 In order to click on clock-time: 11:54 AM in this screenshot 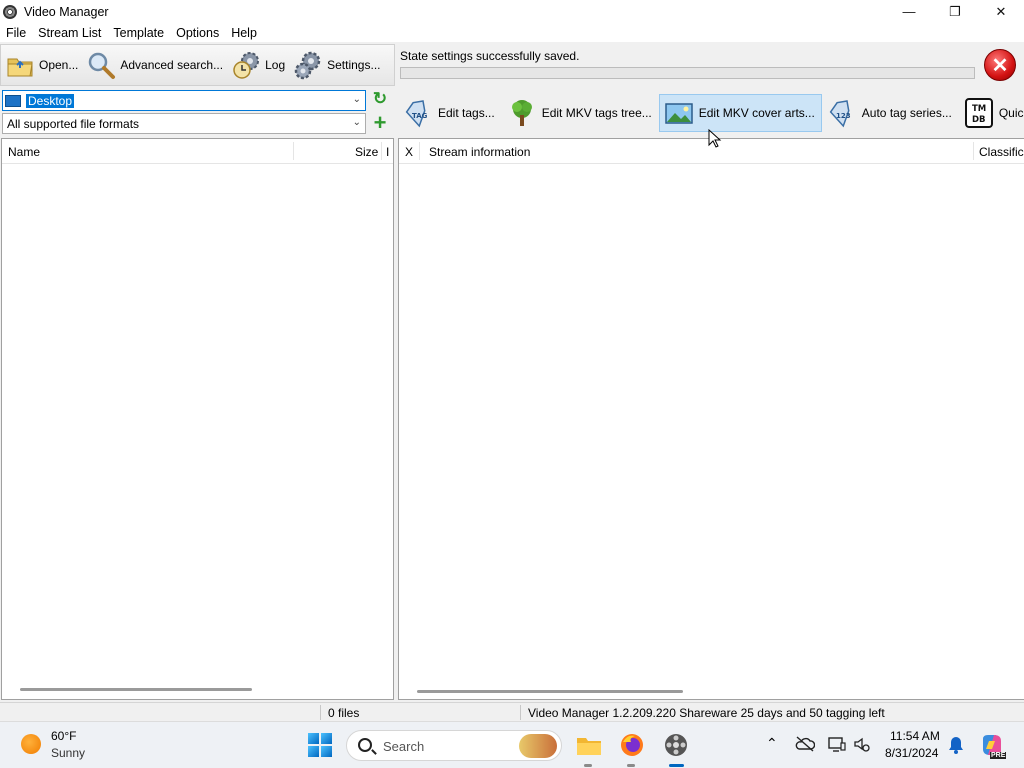, I will do `click(915, 736)`.